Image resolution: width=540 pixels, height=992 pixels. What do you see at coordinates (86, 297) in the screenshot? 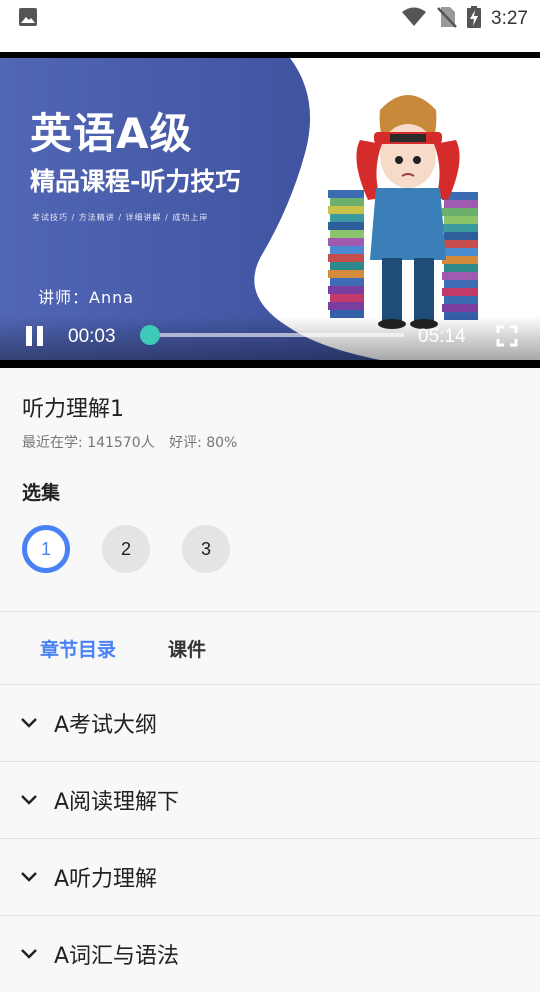
I see `video-teacher: 讲师：Anna` at bounding box center [86, 297].